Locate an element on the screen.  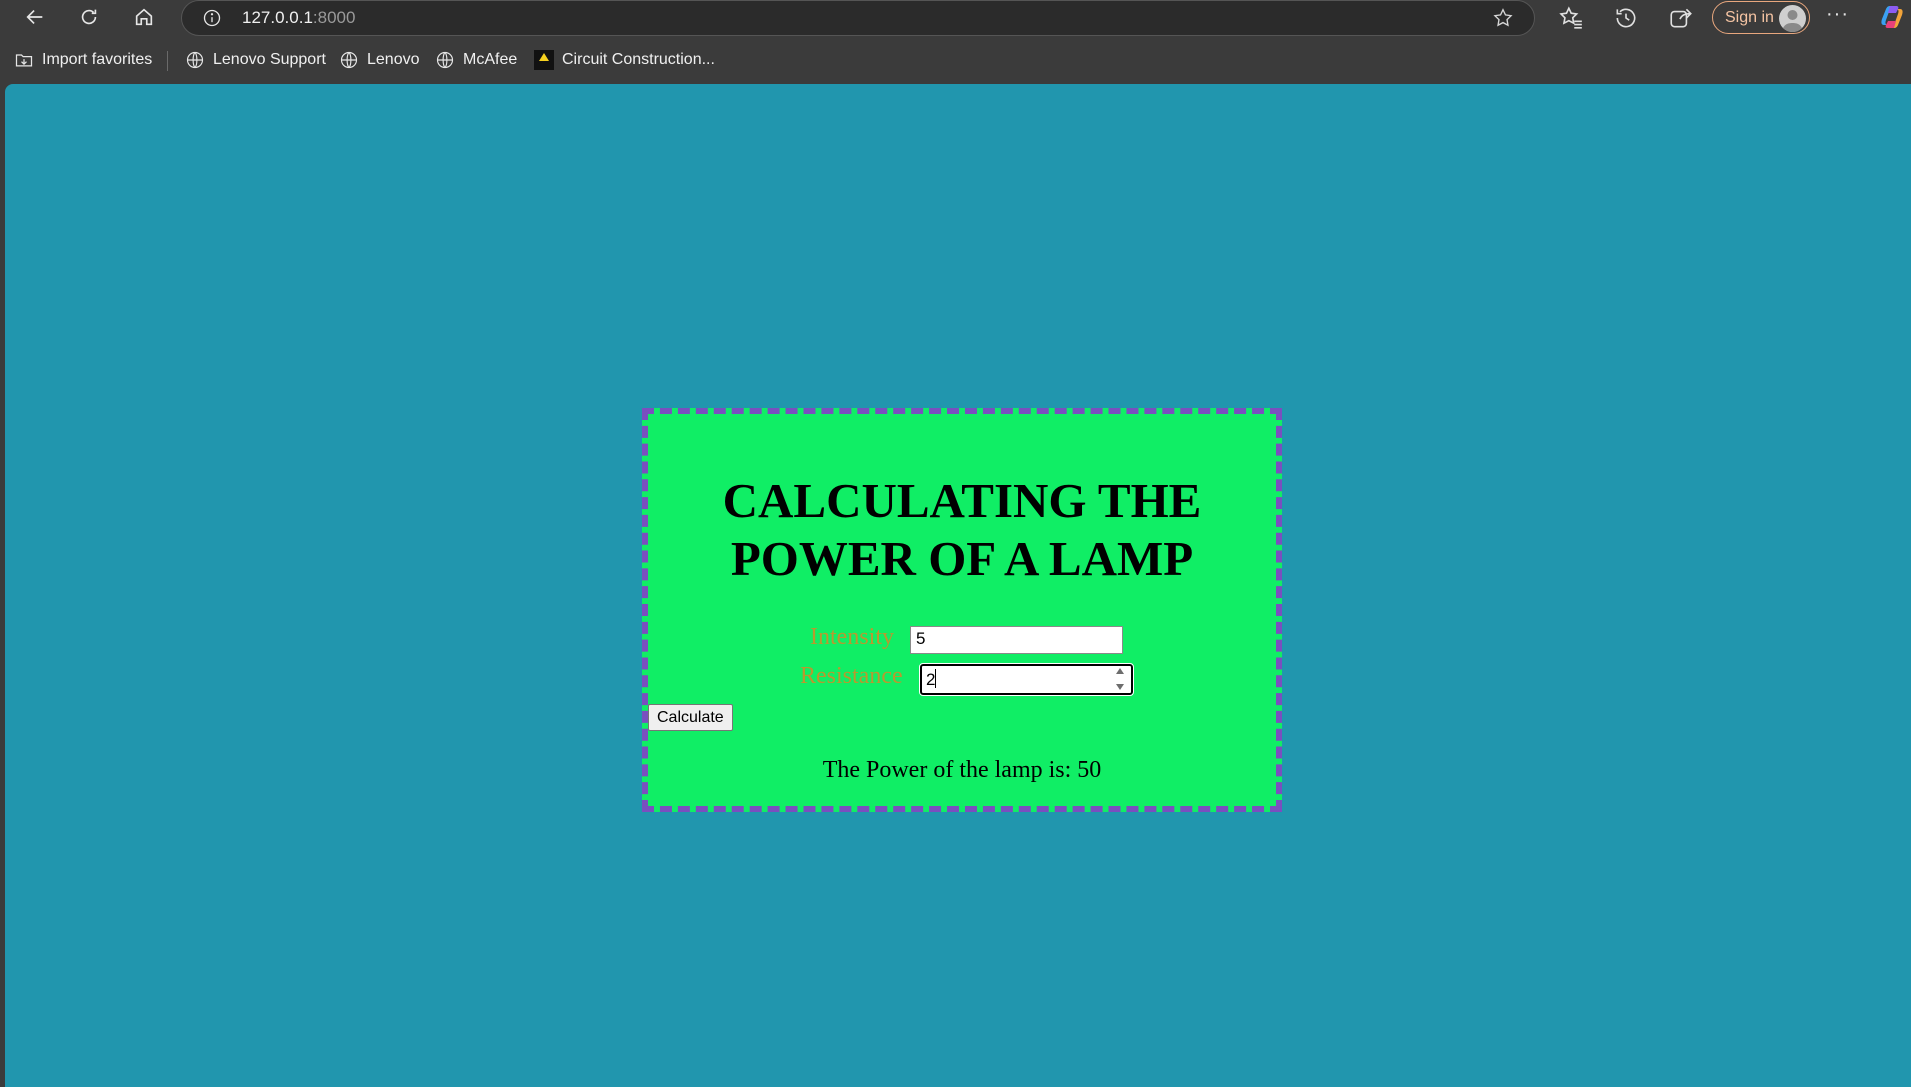
avatar-icon is located at coordinates (1792, 18).